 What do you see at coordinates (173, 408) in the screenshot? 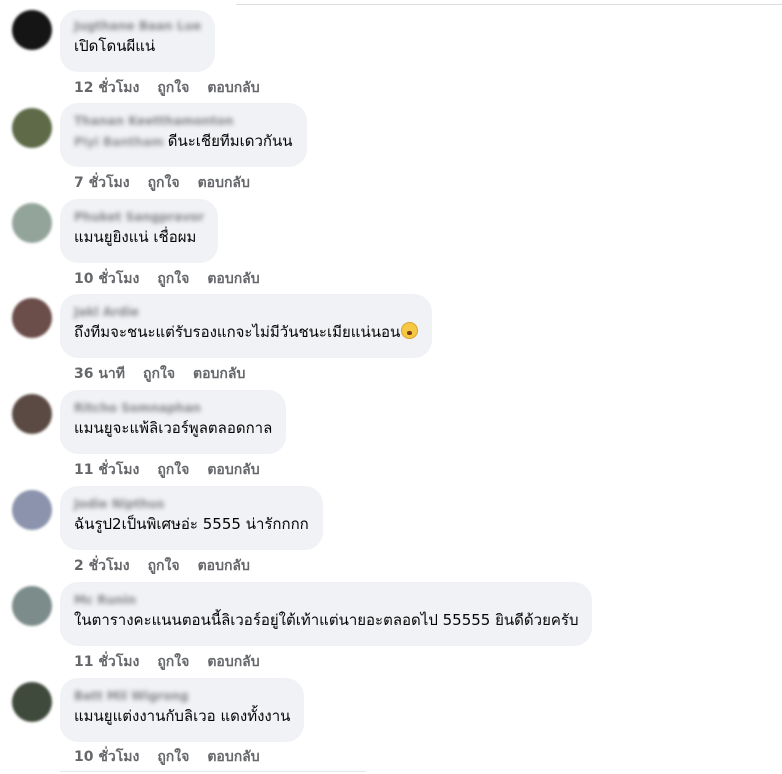
I see `comment-author: Ritcho Somnaphan` at bounding box center [173, 408].